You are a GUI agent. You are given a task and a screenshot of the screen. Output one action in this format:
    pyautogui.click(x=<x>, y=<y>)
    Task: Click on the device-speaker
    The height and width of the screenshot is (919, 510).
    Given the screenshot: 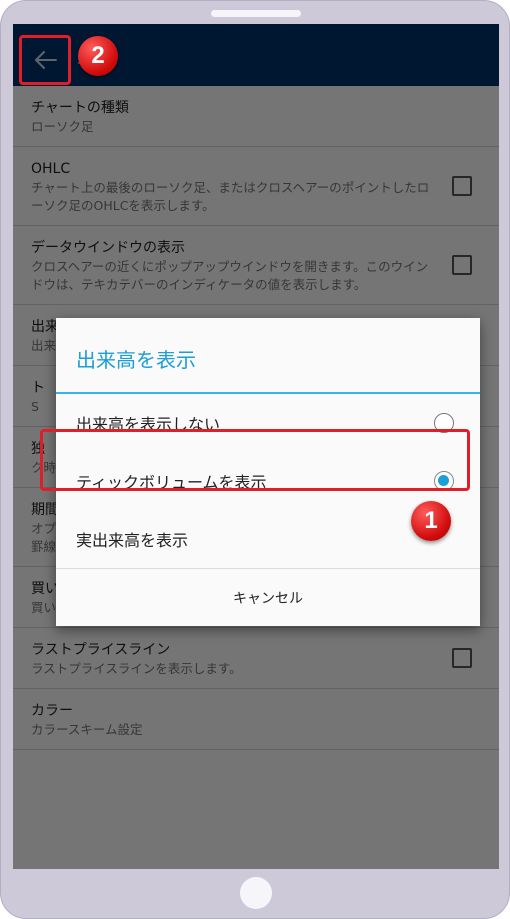 What is the action you would take?
    pyautogui.click(x=256, y=13)
    